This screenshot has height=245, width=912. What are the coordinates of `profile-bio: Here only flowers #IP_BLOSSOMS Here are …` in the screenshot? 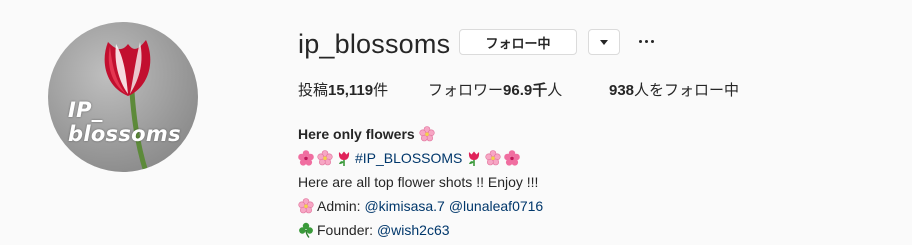 It's located at (420, 182).